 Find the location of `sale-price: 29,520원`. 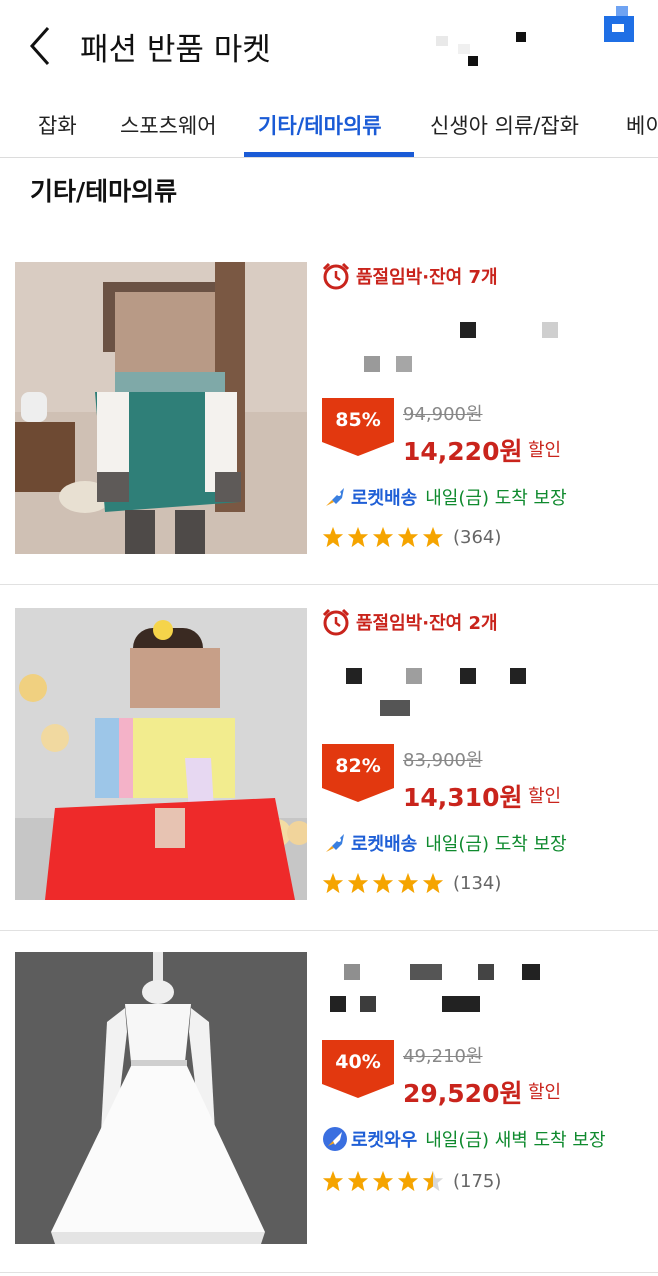

sale-price: 29,520원 is located at coordinates (463, 1093).